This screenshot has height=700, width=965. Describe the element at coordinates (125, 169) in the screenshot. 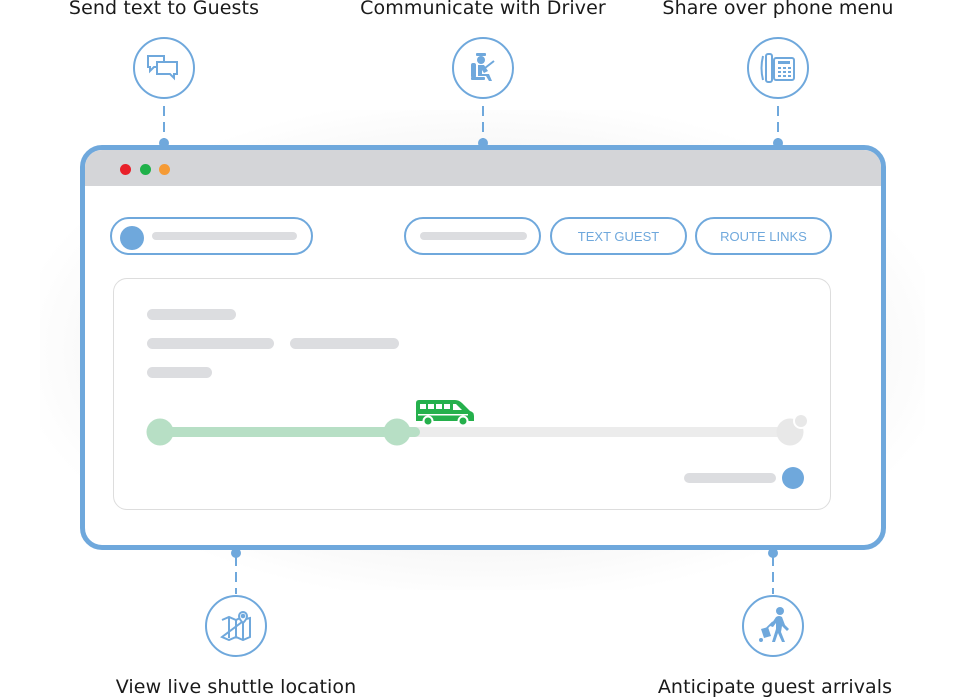

I see `close-window-dot` at that location.